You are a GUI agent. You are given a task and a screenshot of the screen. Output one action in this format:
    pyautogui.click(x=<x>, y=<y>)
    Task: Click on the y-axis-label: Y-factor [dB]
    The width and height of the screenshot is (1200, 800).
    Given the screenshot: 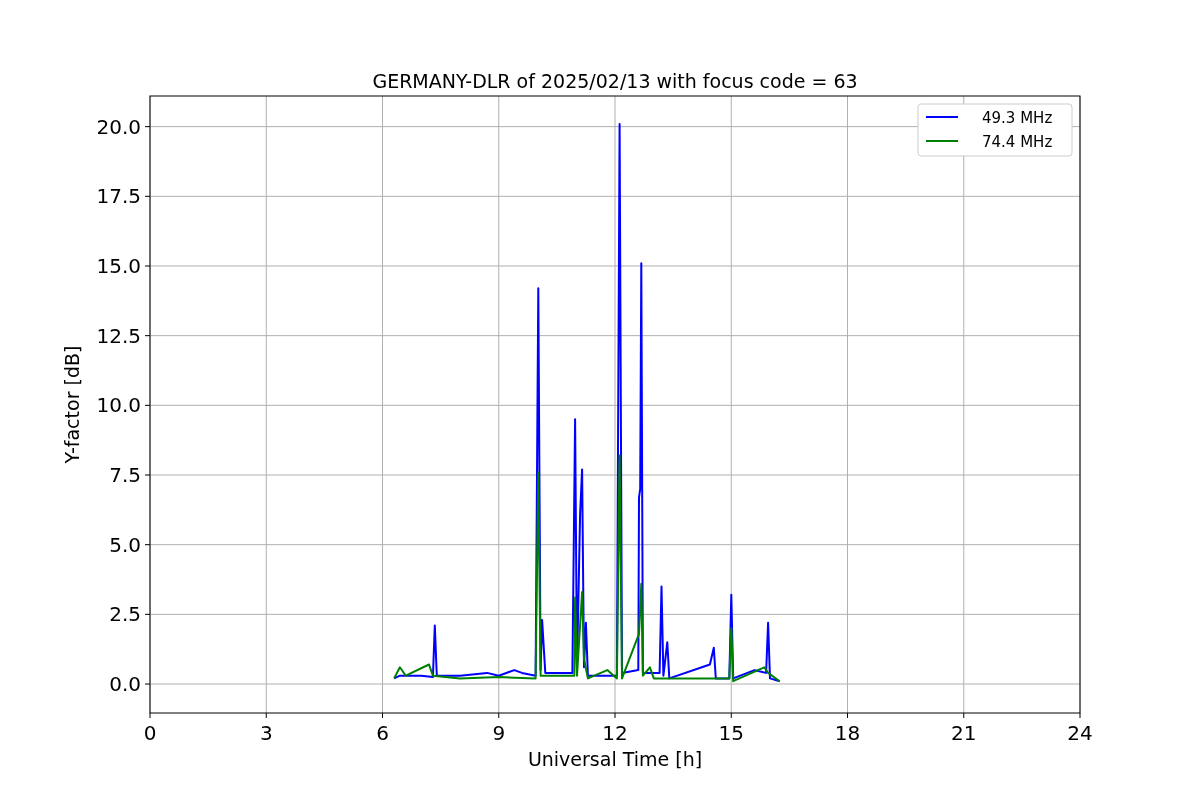 What is the action you would take?
    pyautogui.click(x=72, y=404)
    